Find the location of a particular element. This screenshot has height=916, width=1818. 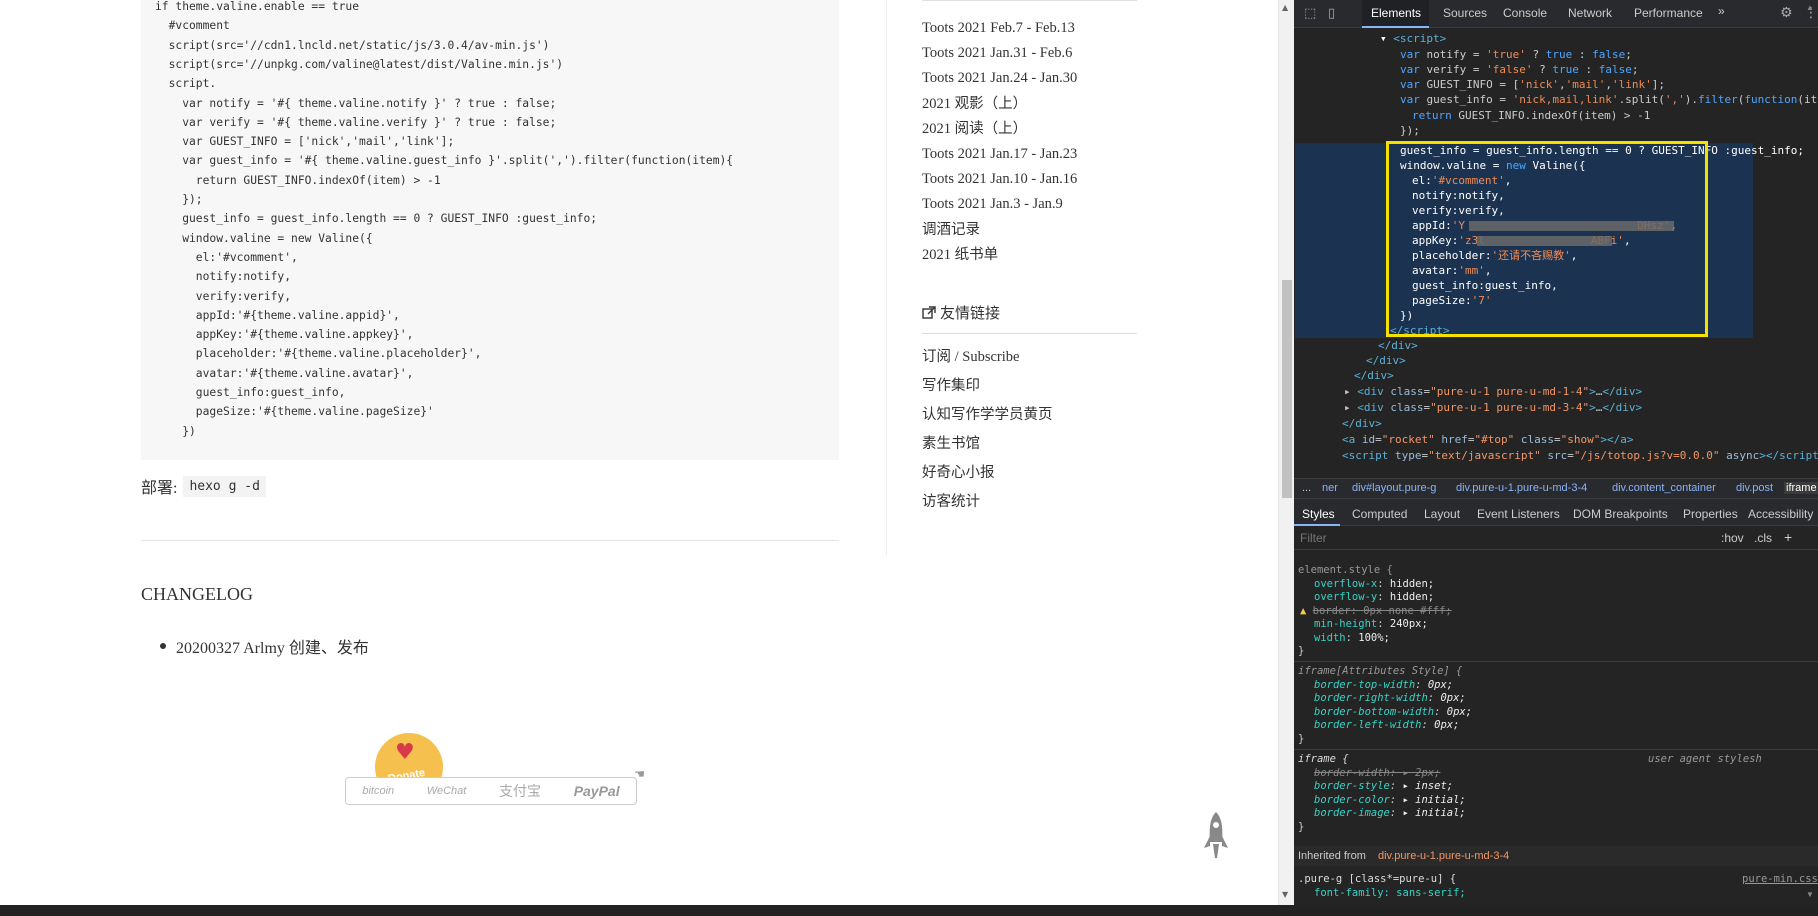

recent-post-link: Toots 2021 Jan.24 - Jan.30 is located at coordinates (999, 78).